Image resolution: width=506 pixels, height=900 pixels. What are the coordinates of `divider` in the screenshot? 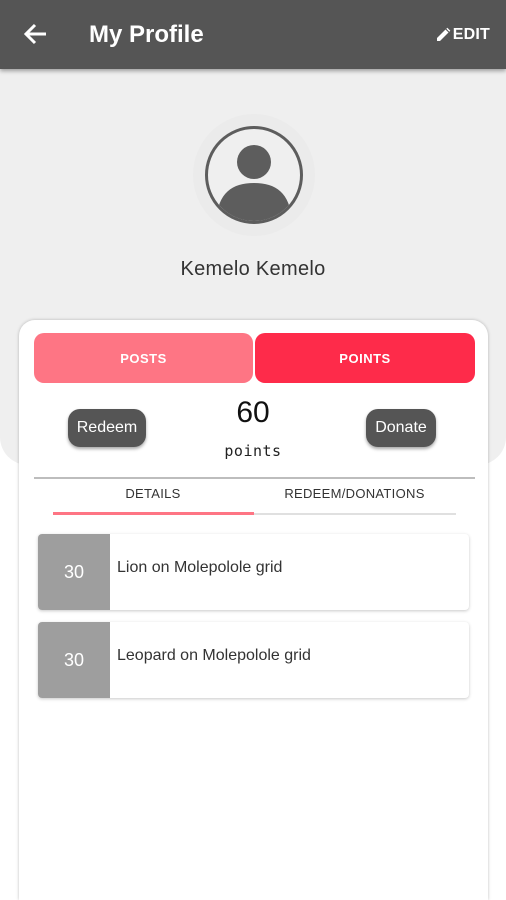 It's located at (254, 478).